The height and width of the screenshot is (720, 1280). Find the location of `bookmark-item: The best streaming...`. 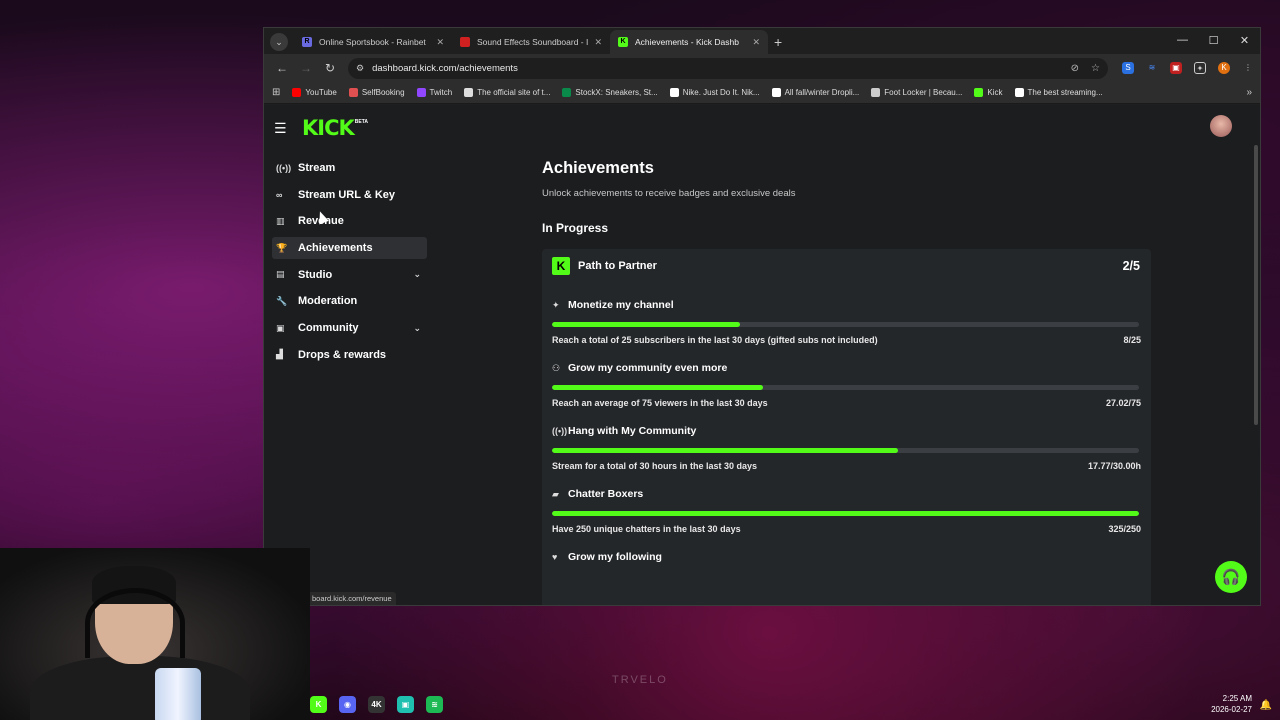

bookmark-item: The best streaming... is located at coordinates (1058, 92).